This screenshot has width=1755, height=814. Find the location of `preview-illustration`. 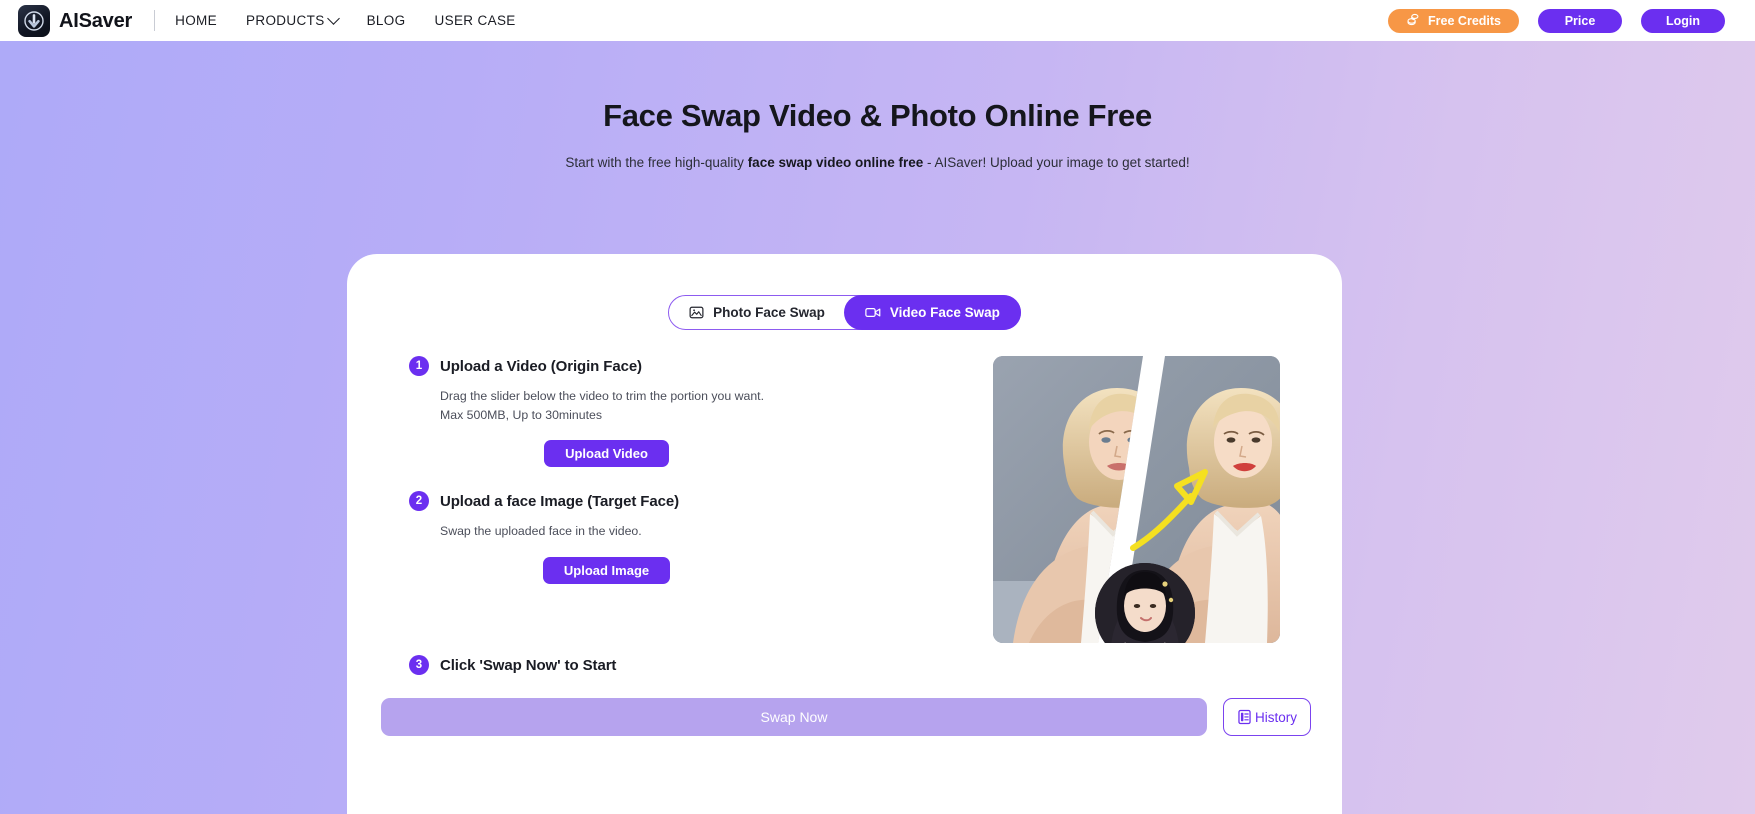

preview-illustration is located at coordinates (1136, 499).